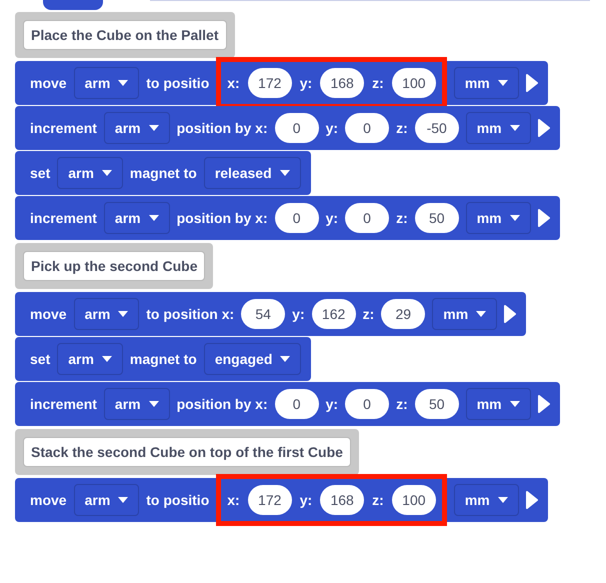 This screenshot has width=606, height=583. Describe the element at coordinates (253, 359) in the screenshot. I see `dropdown: engaged` at that location.